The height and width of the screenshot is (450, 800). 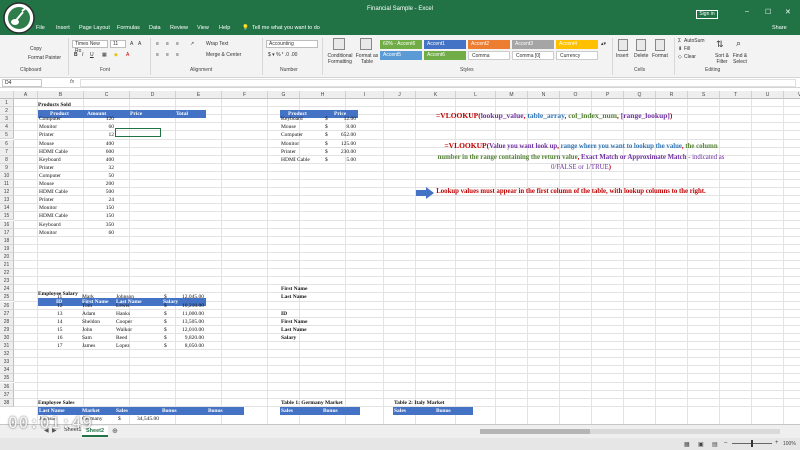 I want to click on product-amount-cell: 400, so click(x=99, y=144).